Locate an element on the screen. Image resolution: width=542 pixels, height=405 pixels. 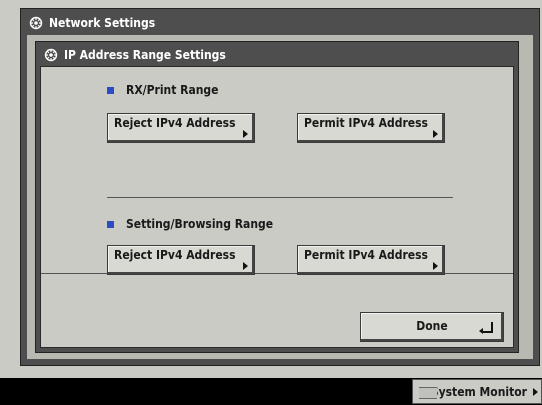
section-divider is located at coordinates (280, 197).